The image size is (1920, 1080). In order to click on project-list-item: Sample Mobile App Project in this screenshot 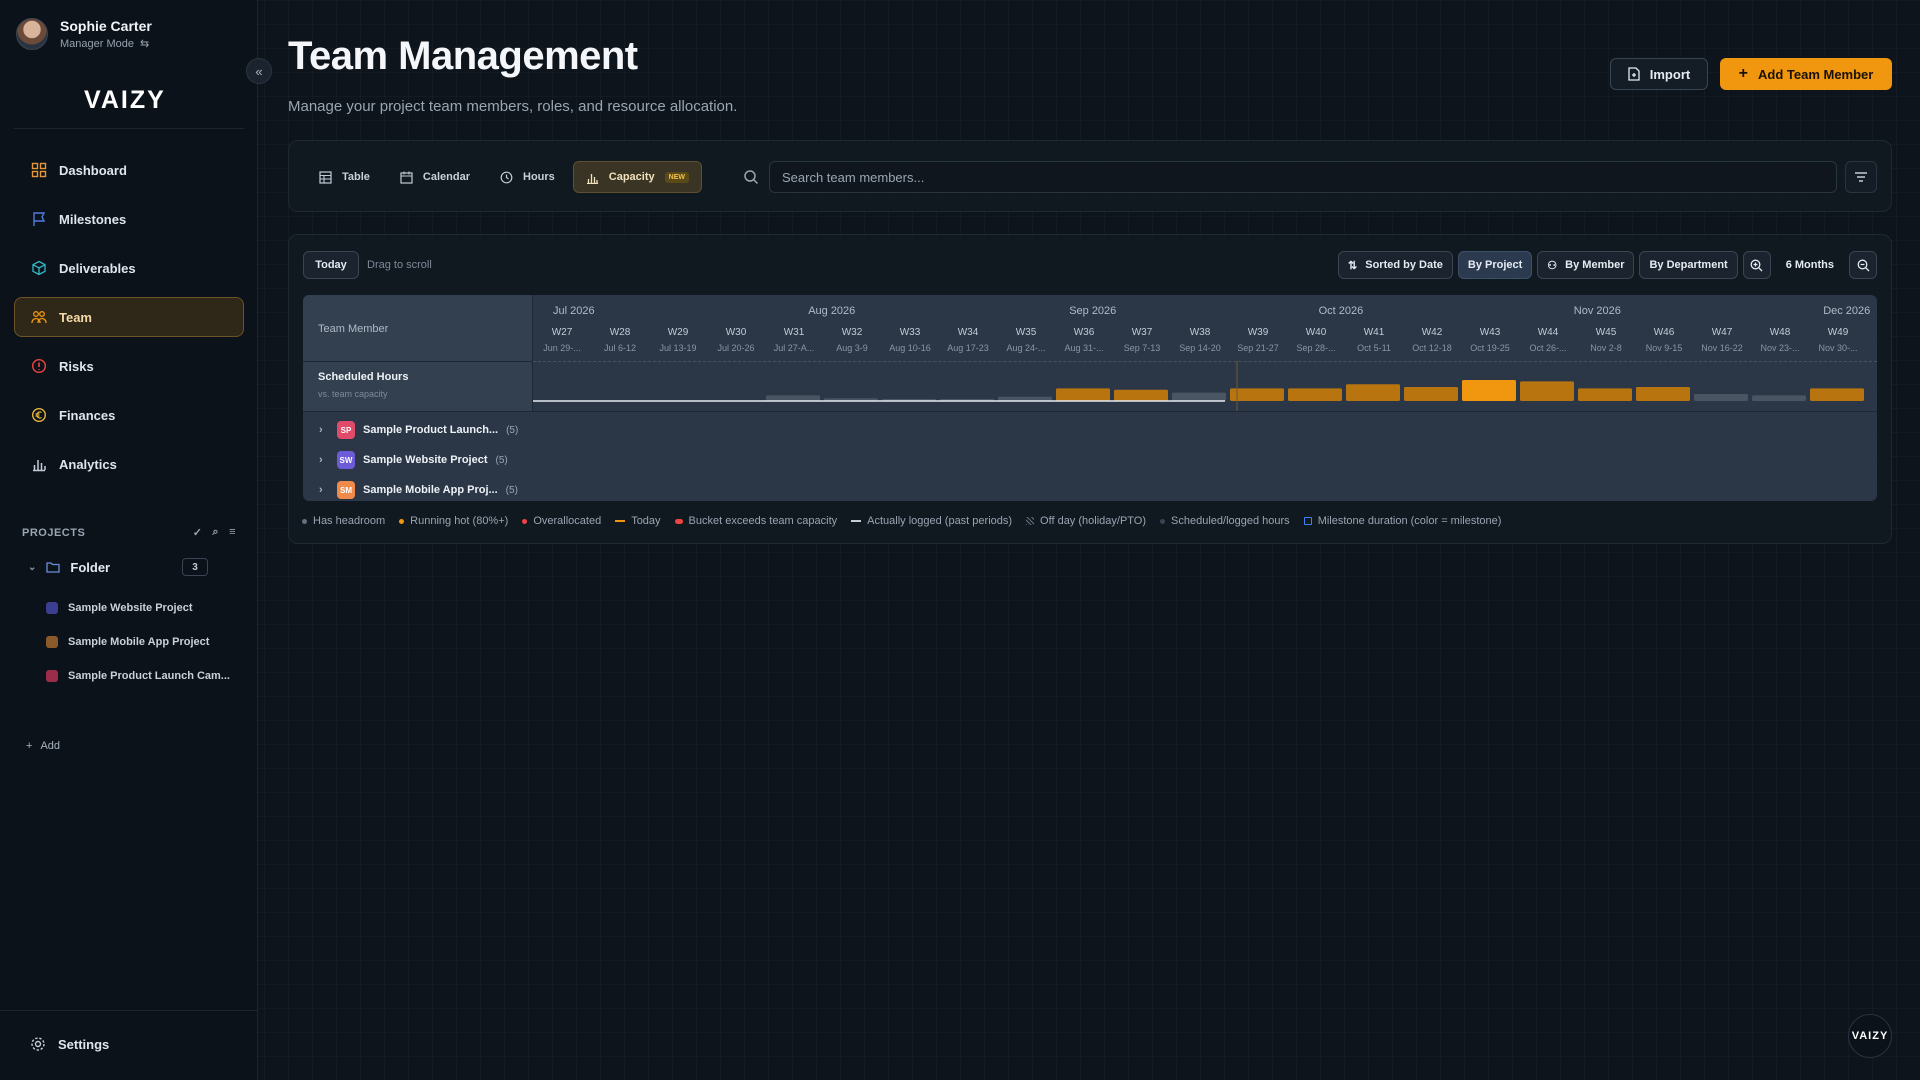, I will do `click(127, 642)`.